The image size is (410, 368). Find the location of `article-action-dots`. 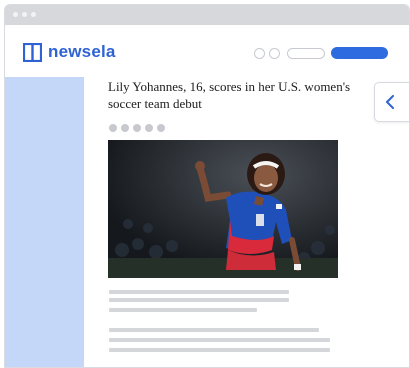

article-action-dots is located at coordinates (137, 128).